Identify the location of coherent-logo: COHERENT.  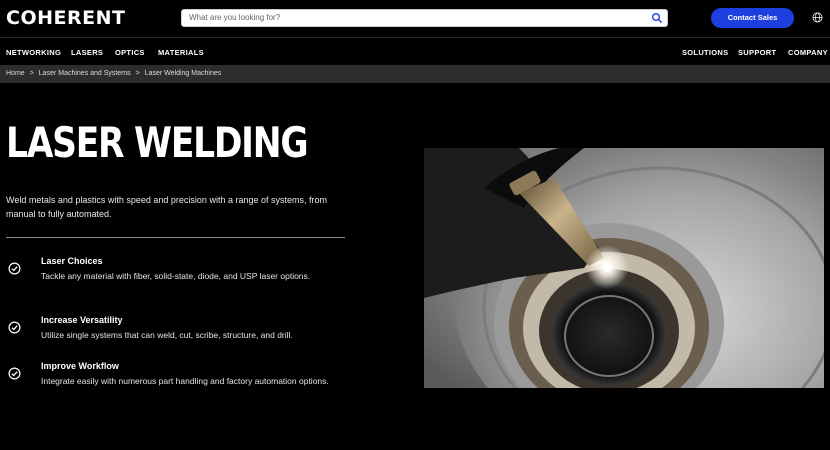
(66, 18).